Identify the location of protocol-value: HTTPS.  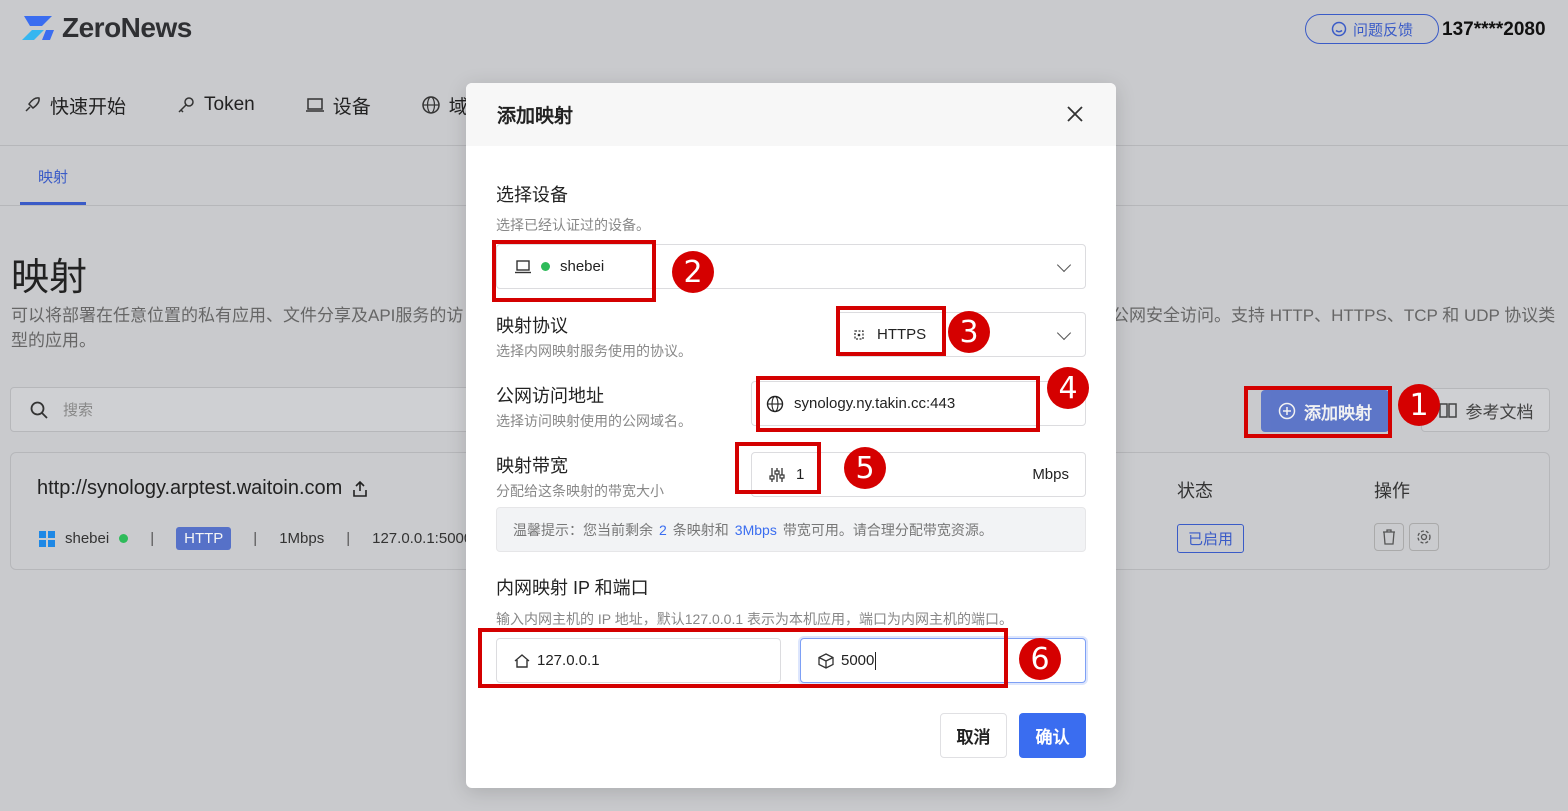
(902, 334).